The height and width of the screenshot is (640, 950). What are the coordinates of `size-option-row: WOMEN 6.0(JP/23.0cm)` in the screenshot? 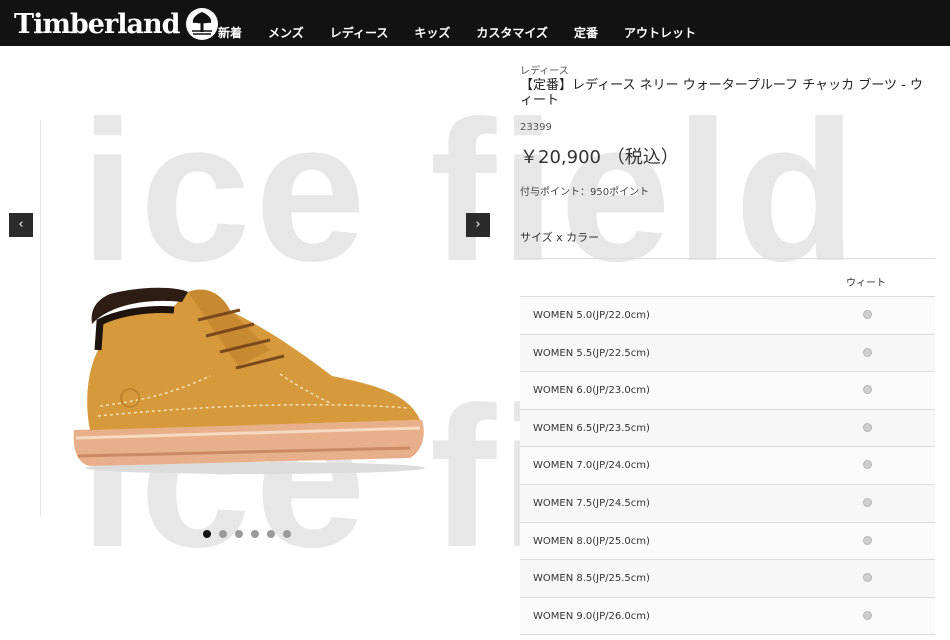 It's located at (727, 391).